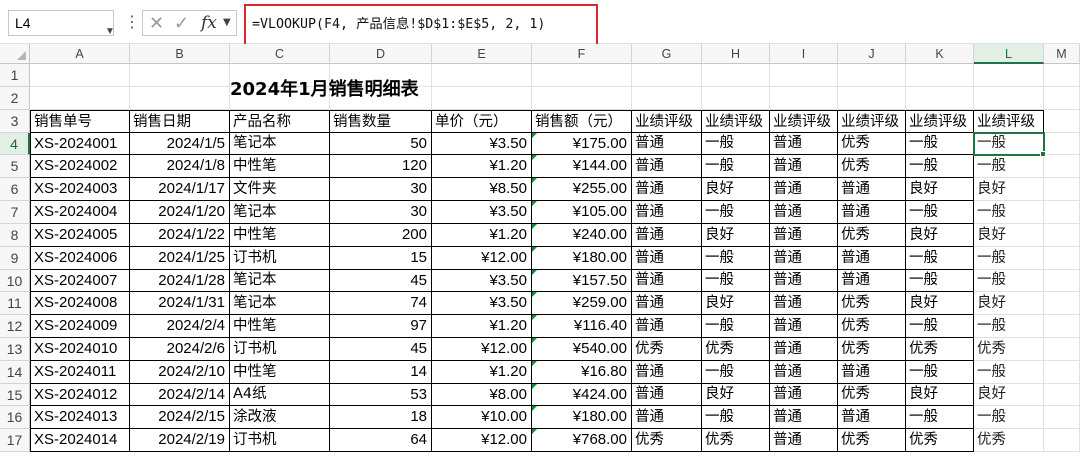 Image resolution: width=1080 pixels, height=466 pixels. What do you see at coordinates (181, 23) in the screenshot?
I see `check-icon: ✓` at bounding box center [181, 23].